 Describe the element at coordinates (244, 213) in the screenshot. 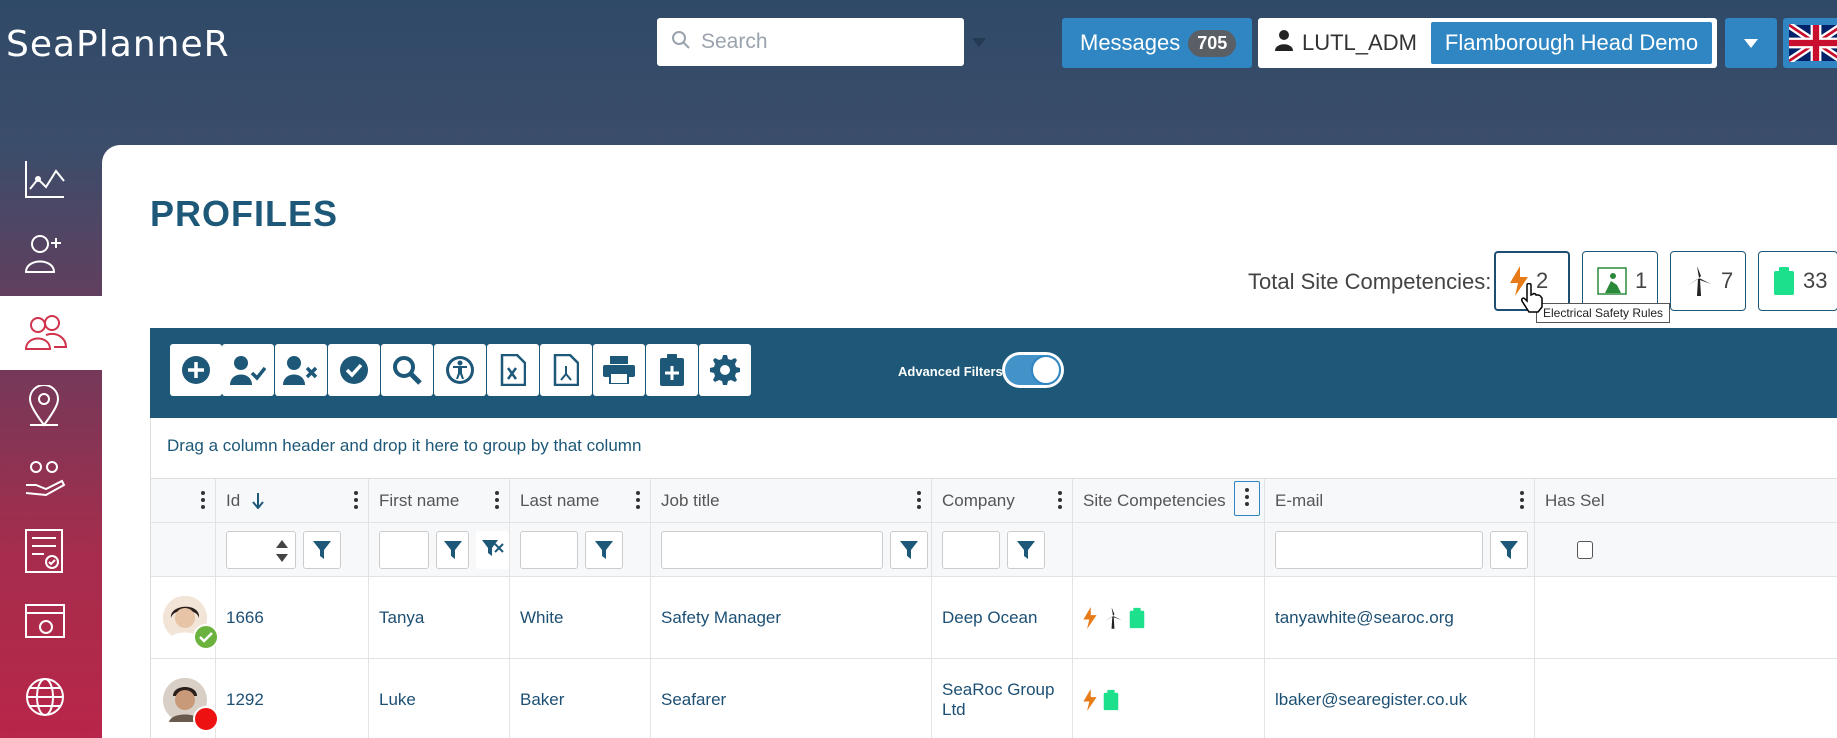

I see `page-title: PROFILES` at that location.